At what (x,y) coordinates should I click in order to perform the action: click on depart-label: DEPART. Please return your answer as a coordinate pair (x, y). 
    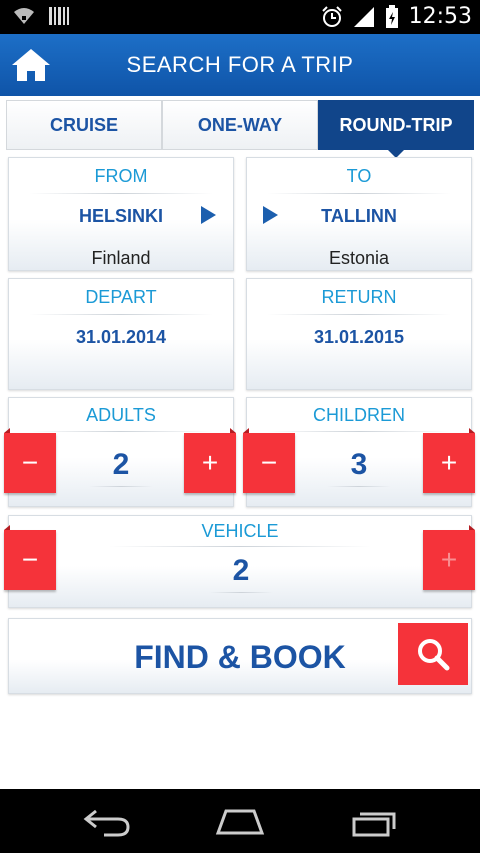
    Looking at the image, I should click on (121, 297).